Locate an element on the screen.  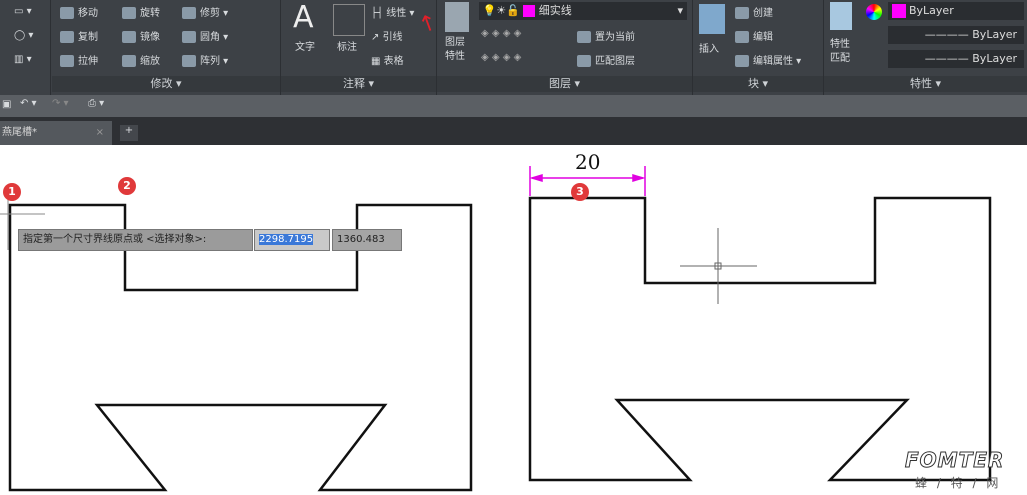
document-tabs: 燕尾槽* × + is located at coordinates (513, 131).